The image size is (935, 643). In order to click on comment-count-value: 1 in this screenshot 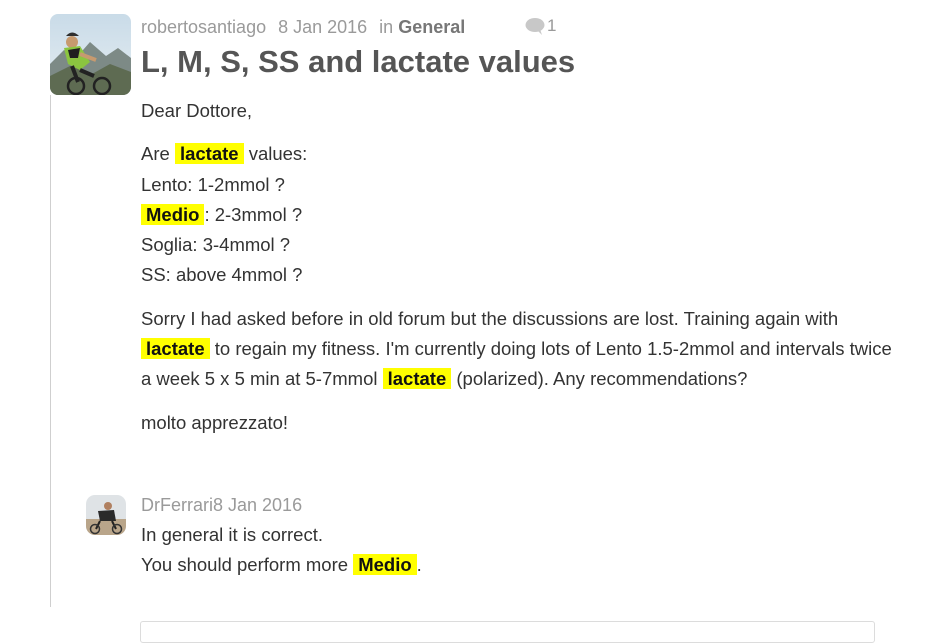, I will do `click(552, 25)`.